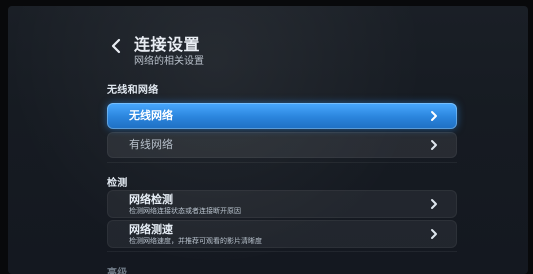  What do you see at coordinates (117, 271) in the screenshot?
I see `section-advanced: 高级` at bounding box center [117, 271].